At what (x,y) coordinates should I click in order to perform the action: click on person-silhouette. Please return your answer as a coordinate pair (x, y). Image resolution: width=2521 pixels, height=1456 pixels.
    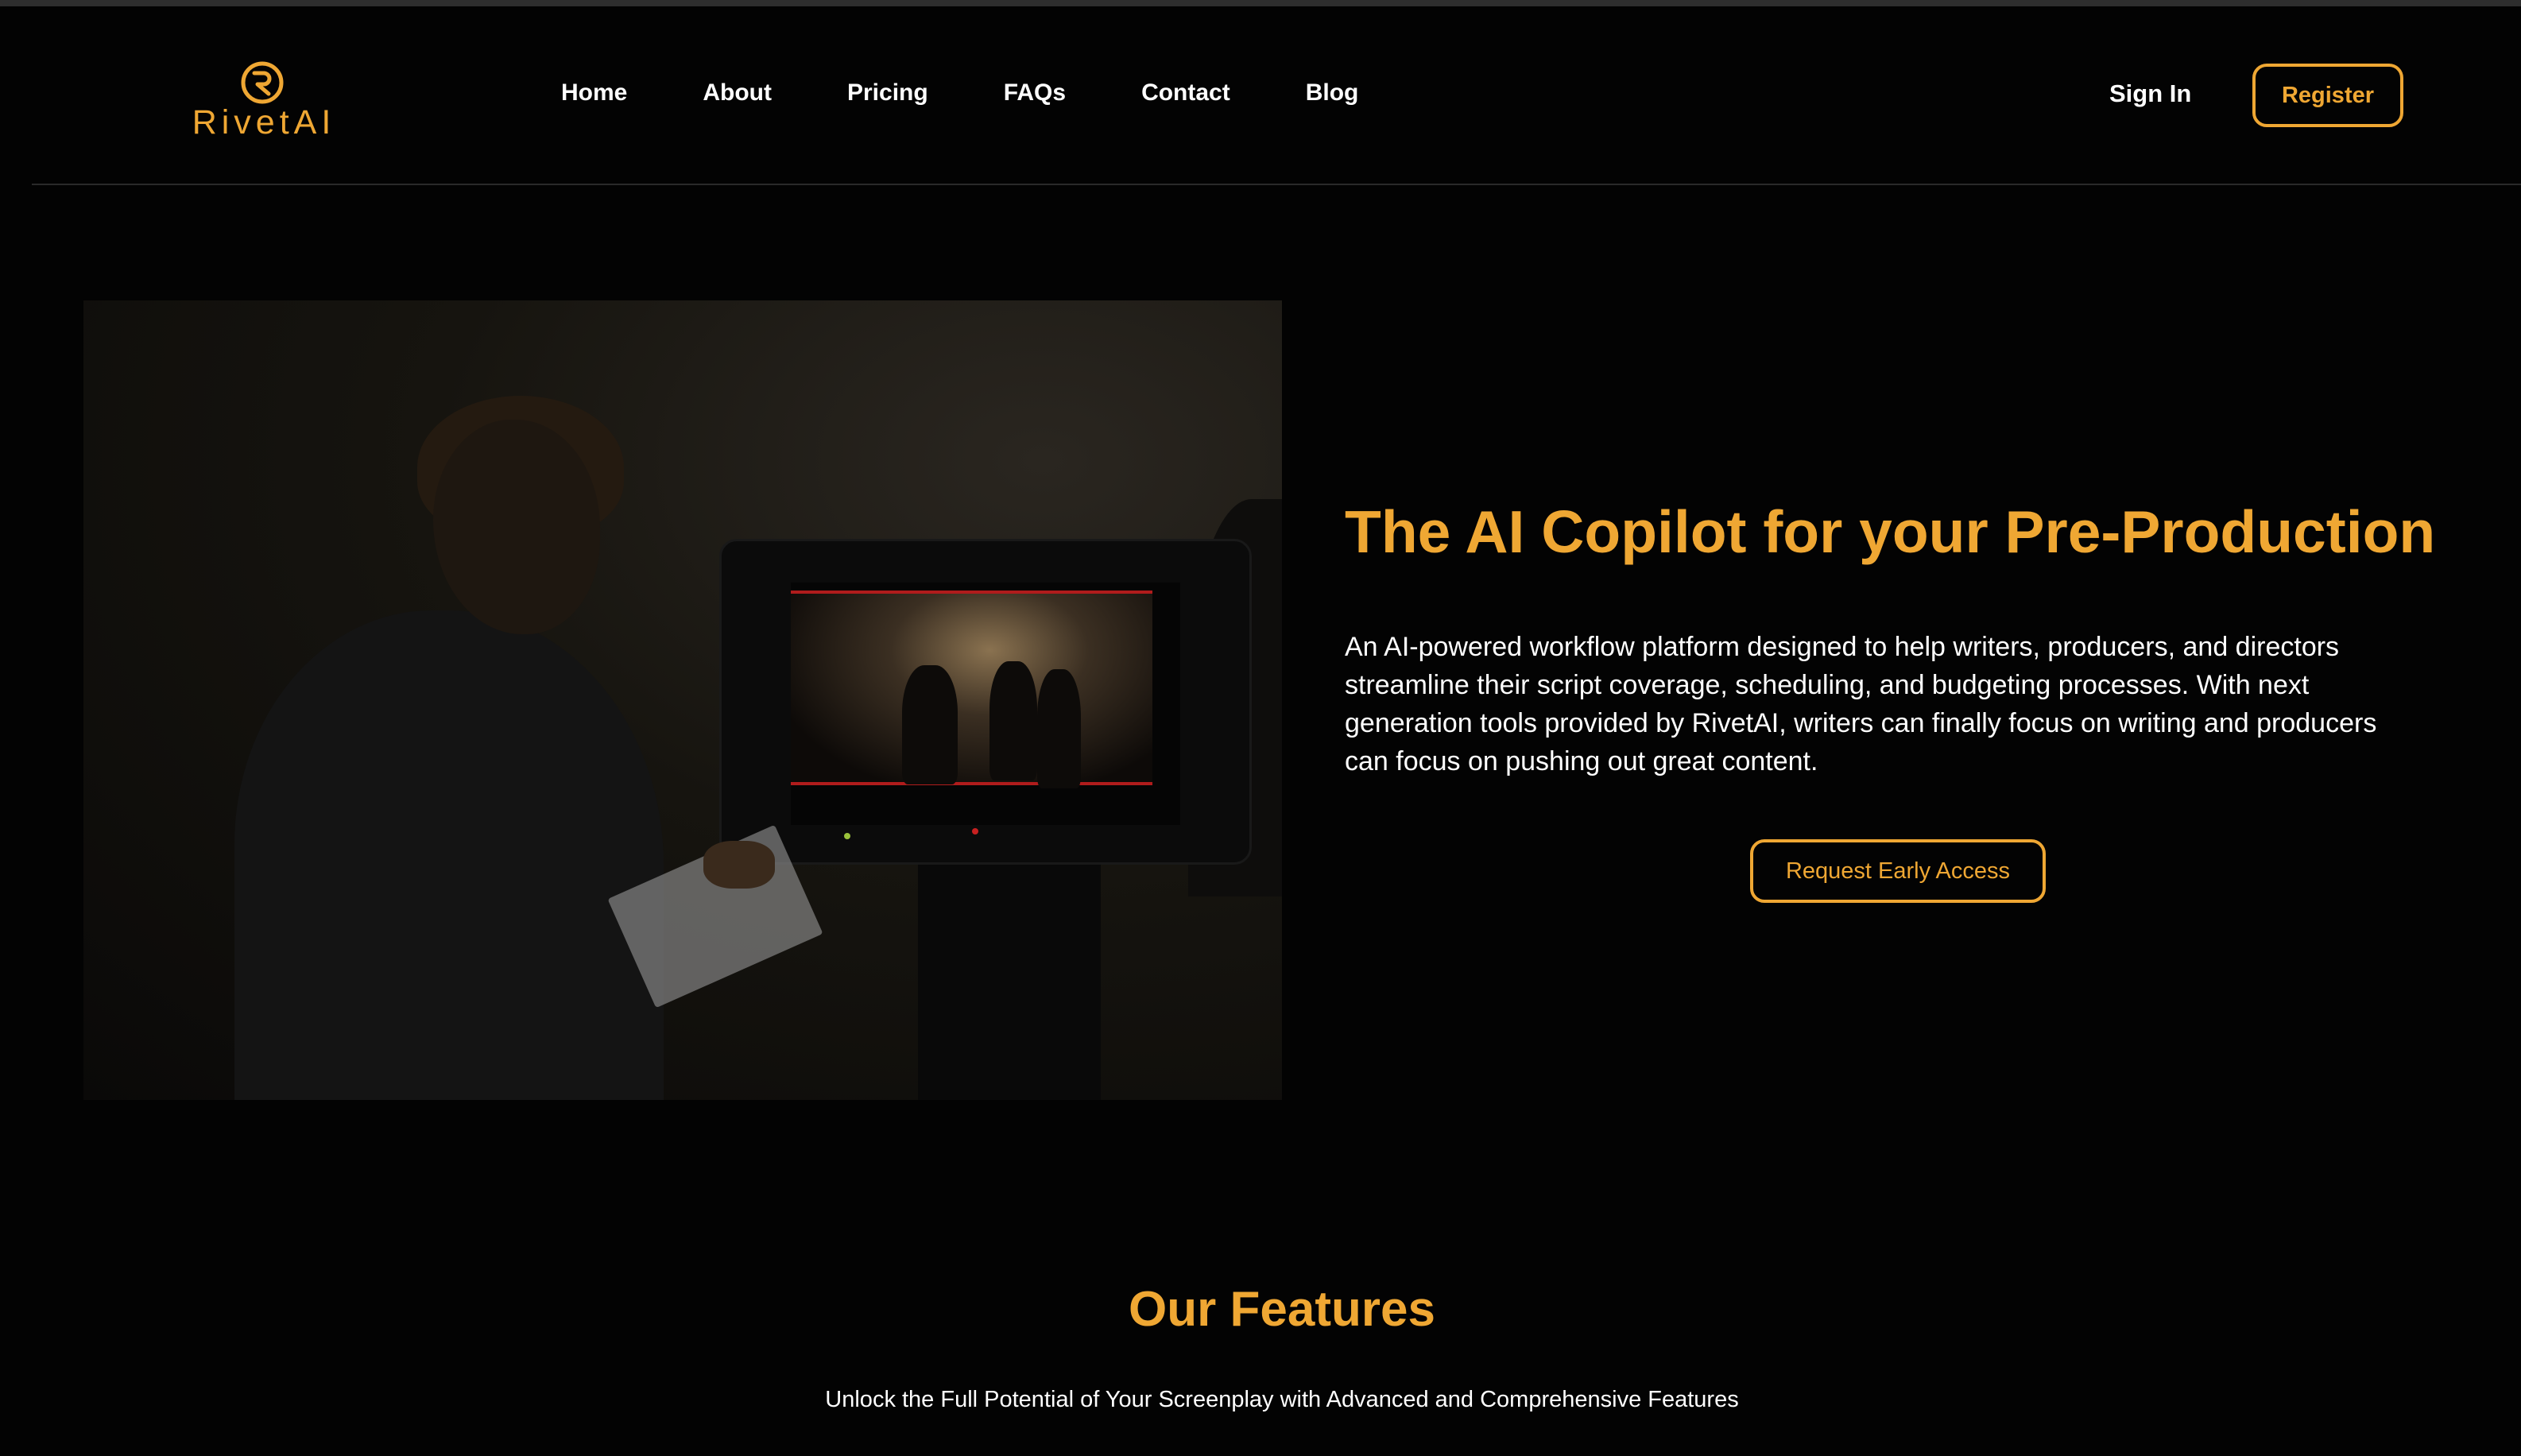
    Looking at the image, I should click on (449, 855).